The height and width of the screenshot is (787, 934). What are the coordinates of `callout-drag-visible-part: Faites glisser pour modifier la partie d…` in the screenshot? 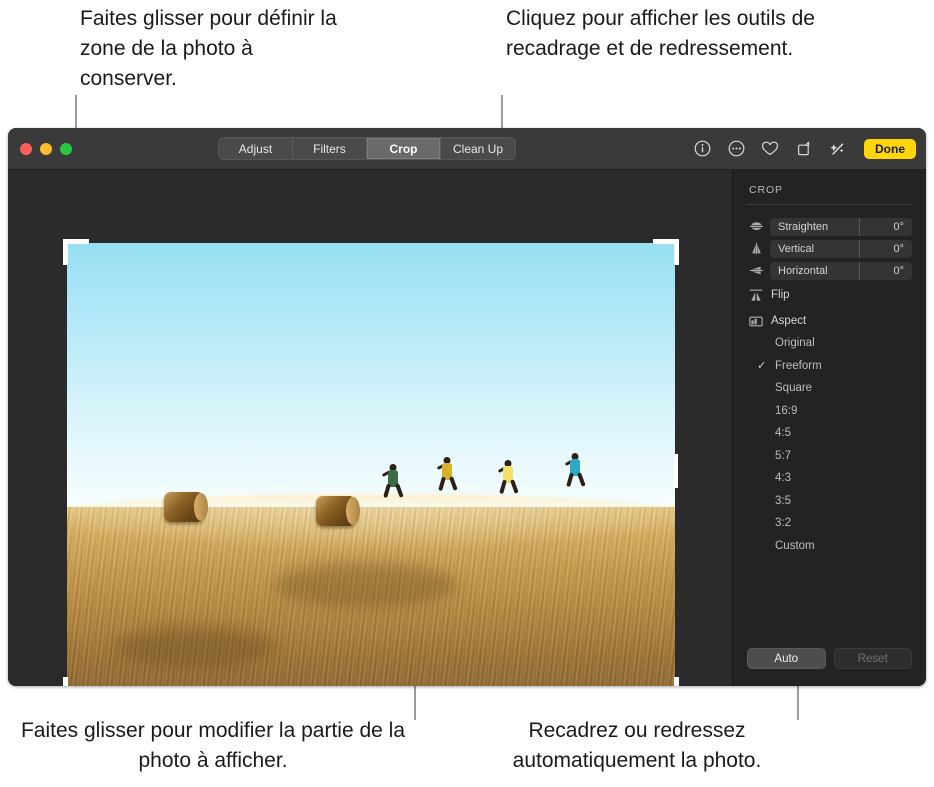 It's located at (212, 745).